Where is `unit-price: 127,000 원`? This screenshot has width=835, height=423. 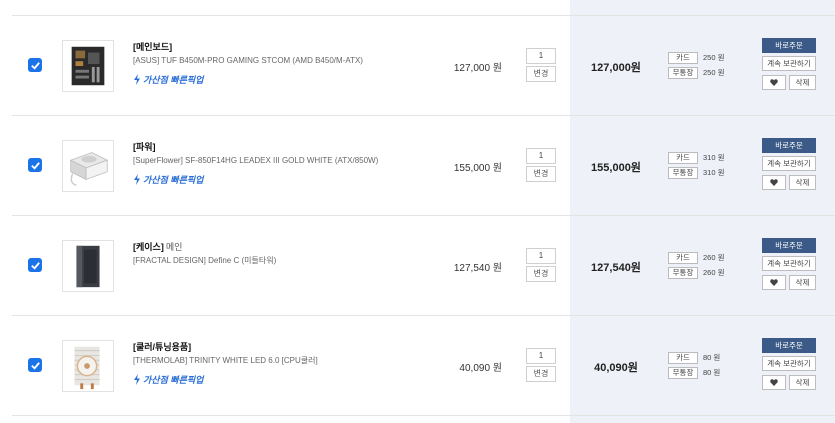 unit-price: 127,000 원 is located at coordinates (477, 68).